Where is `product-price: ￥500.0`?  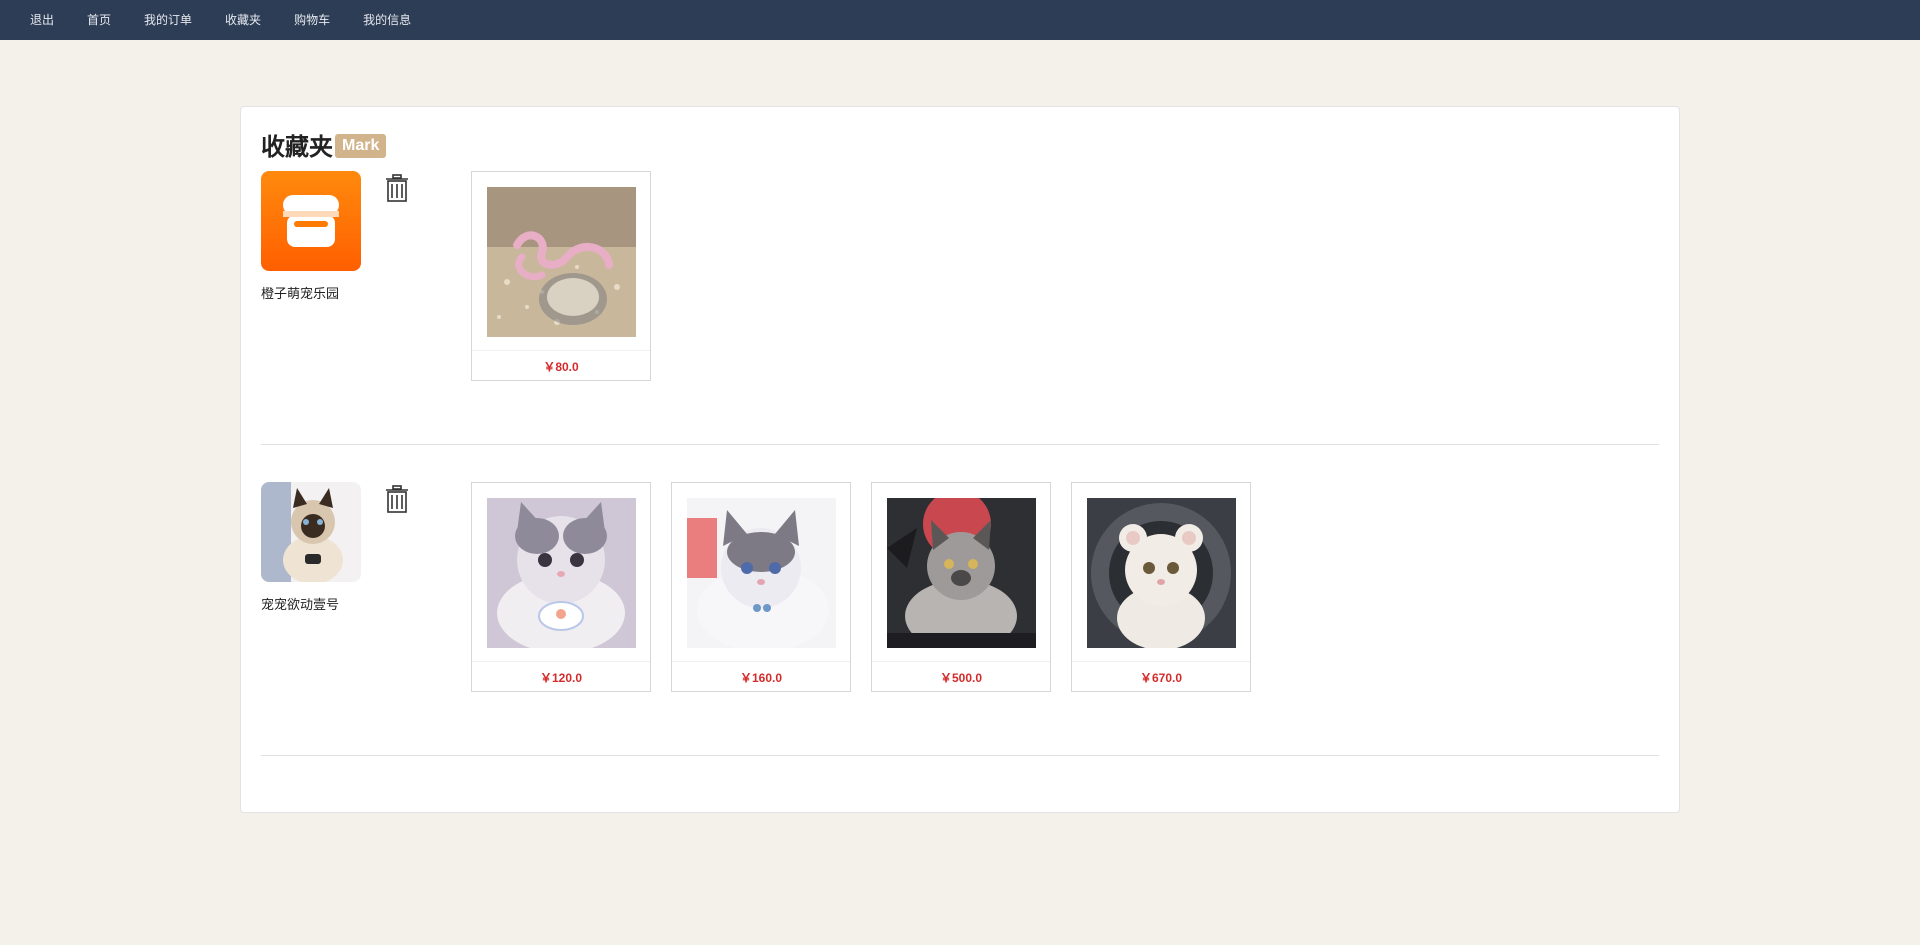
product-price: ￥500.0 is located at coordinates (961, 678).